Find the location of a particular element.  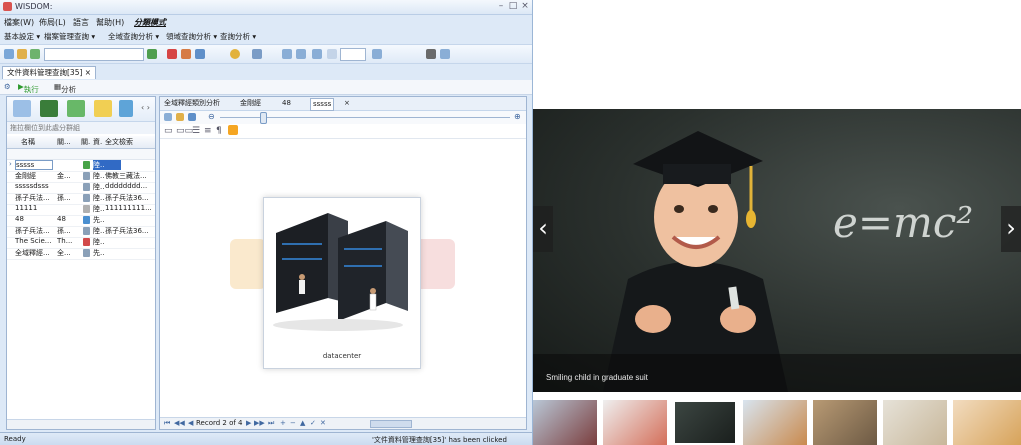

prev-slide-button: ‹ is located at coordinates (543, 229).